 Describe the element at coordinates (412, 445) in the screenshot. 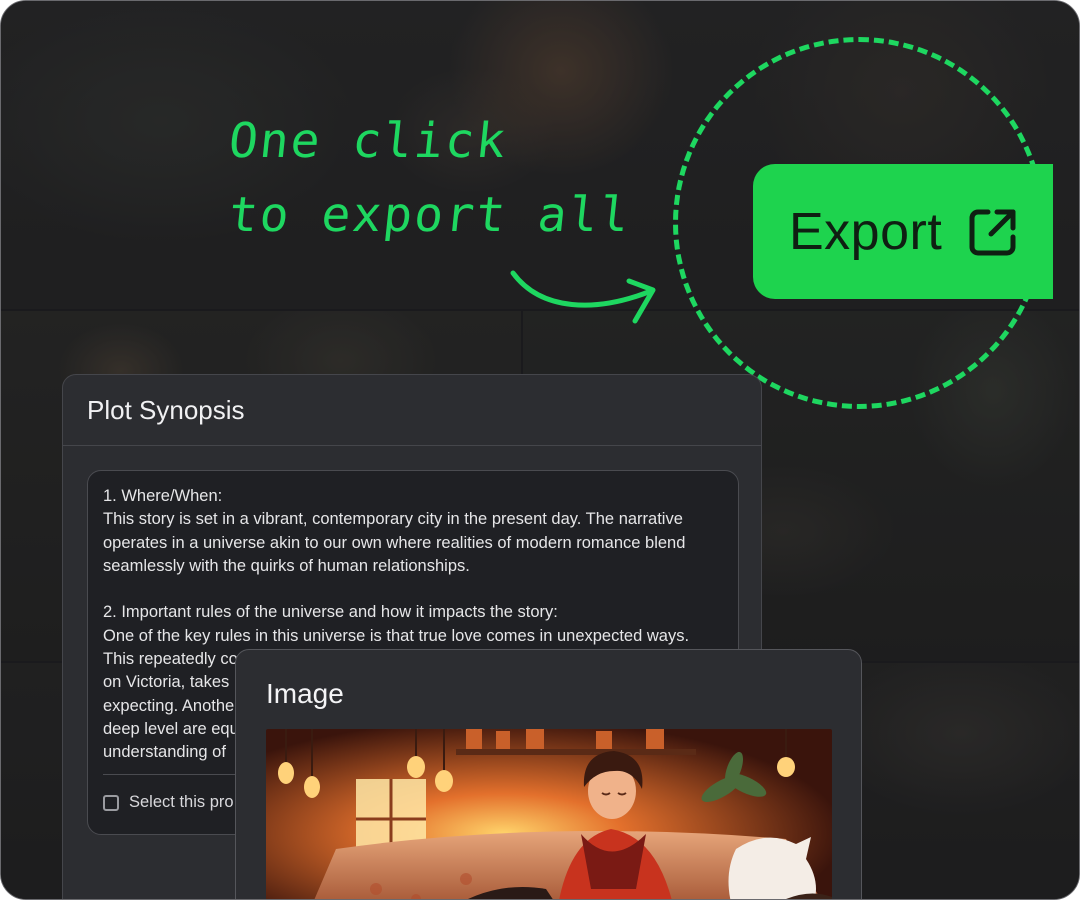

I see `card-divider` at that location.